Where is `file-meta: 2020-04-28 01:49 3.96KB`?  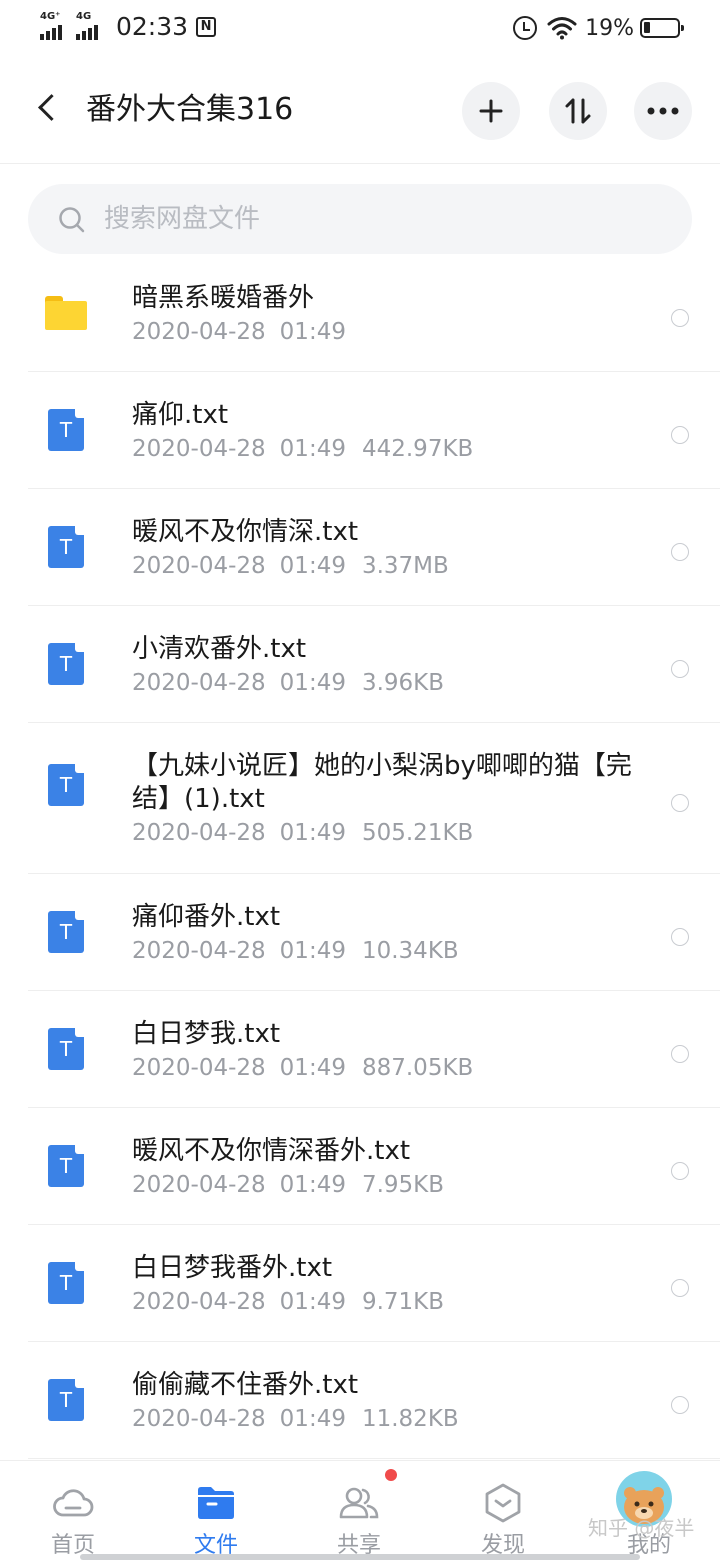
file-meta: 2020-04-28 01:49 3.96KB is located at coordinates (288, 683).